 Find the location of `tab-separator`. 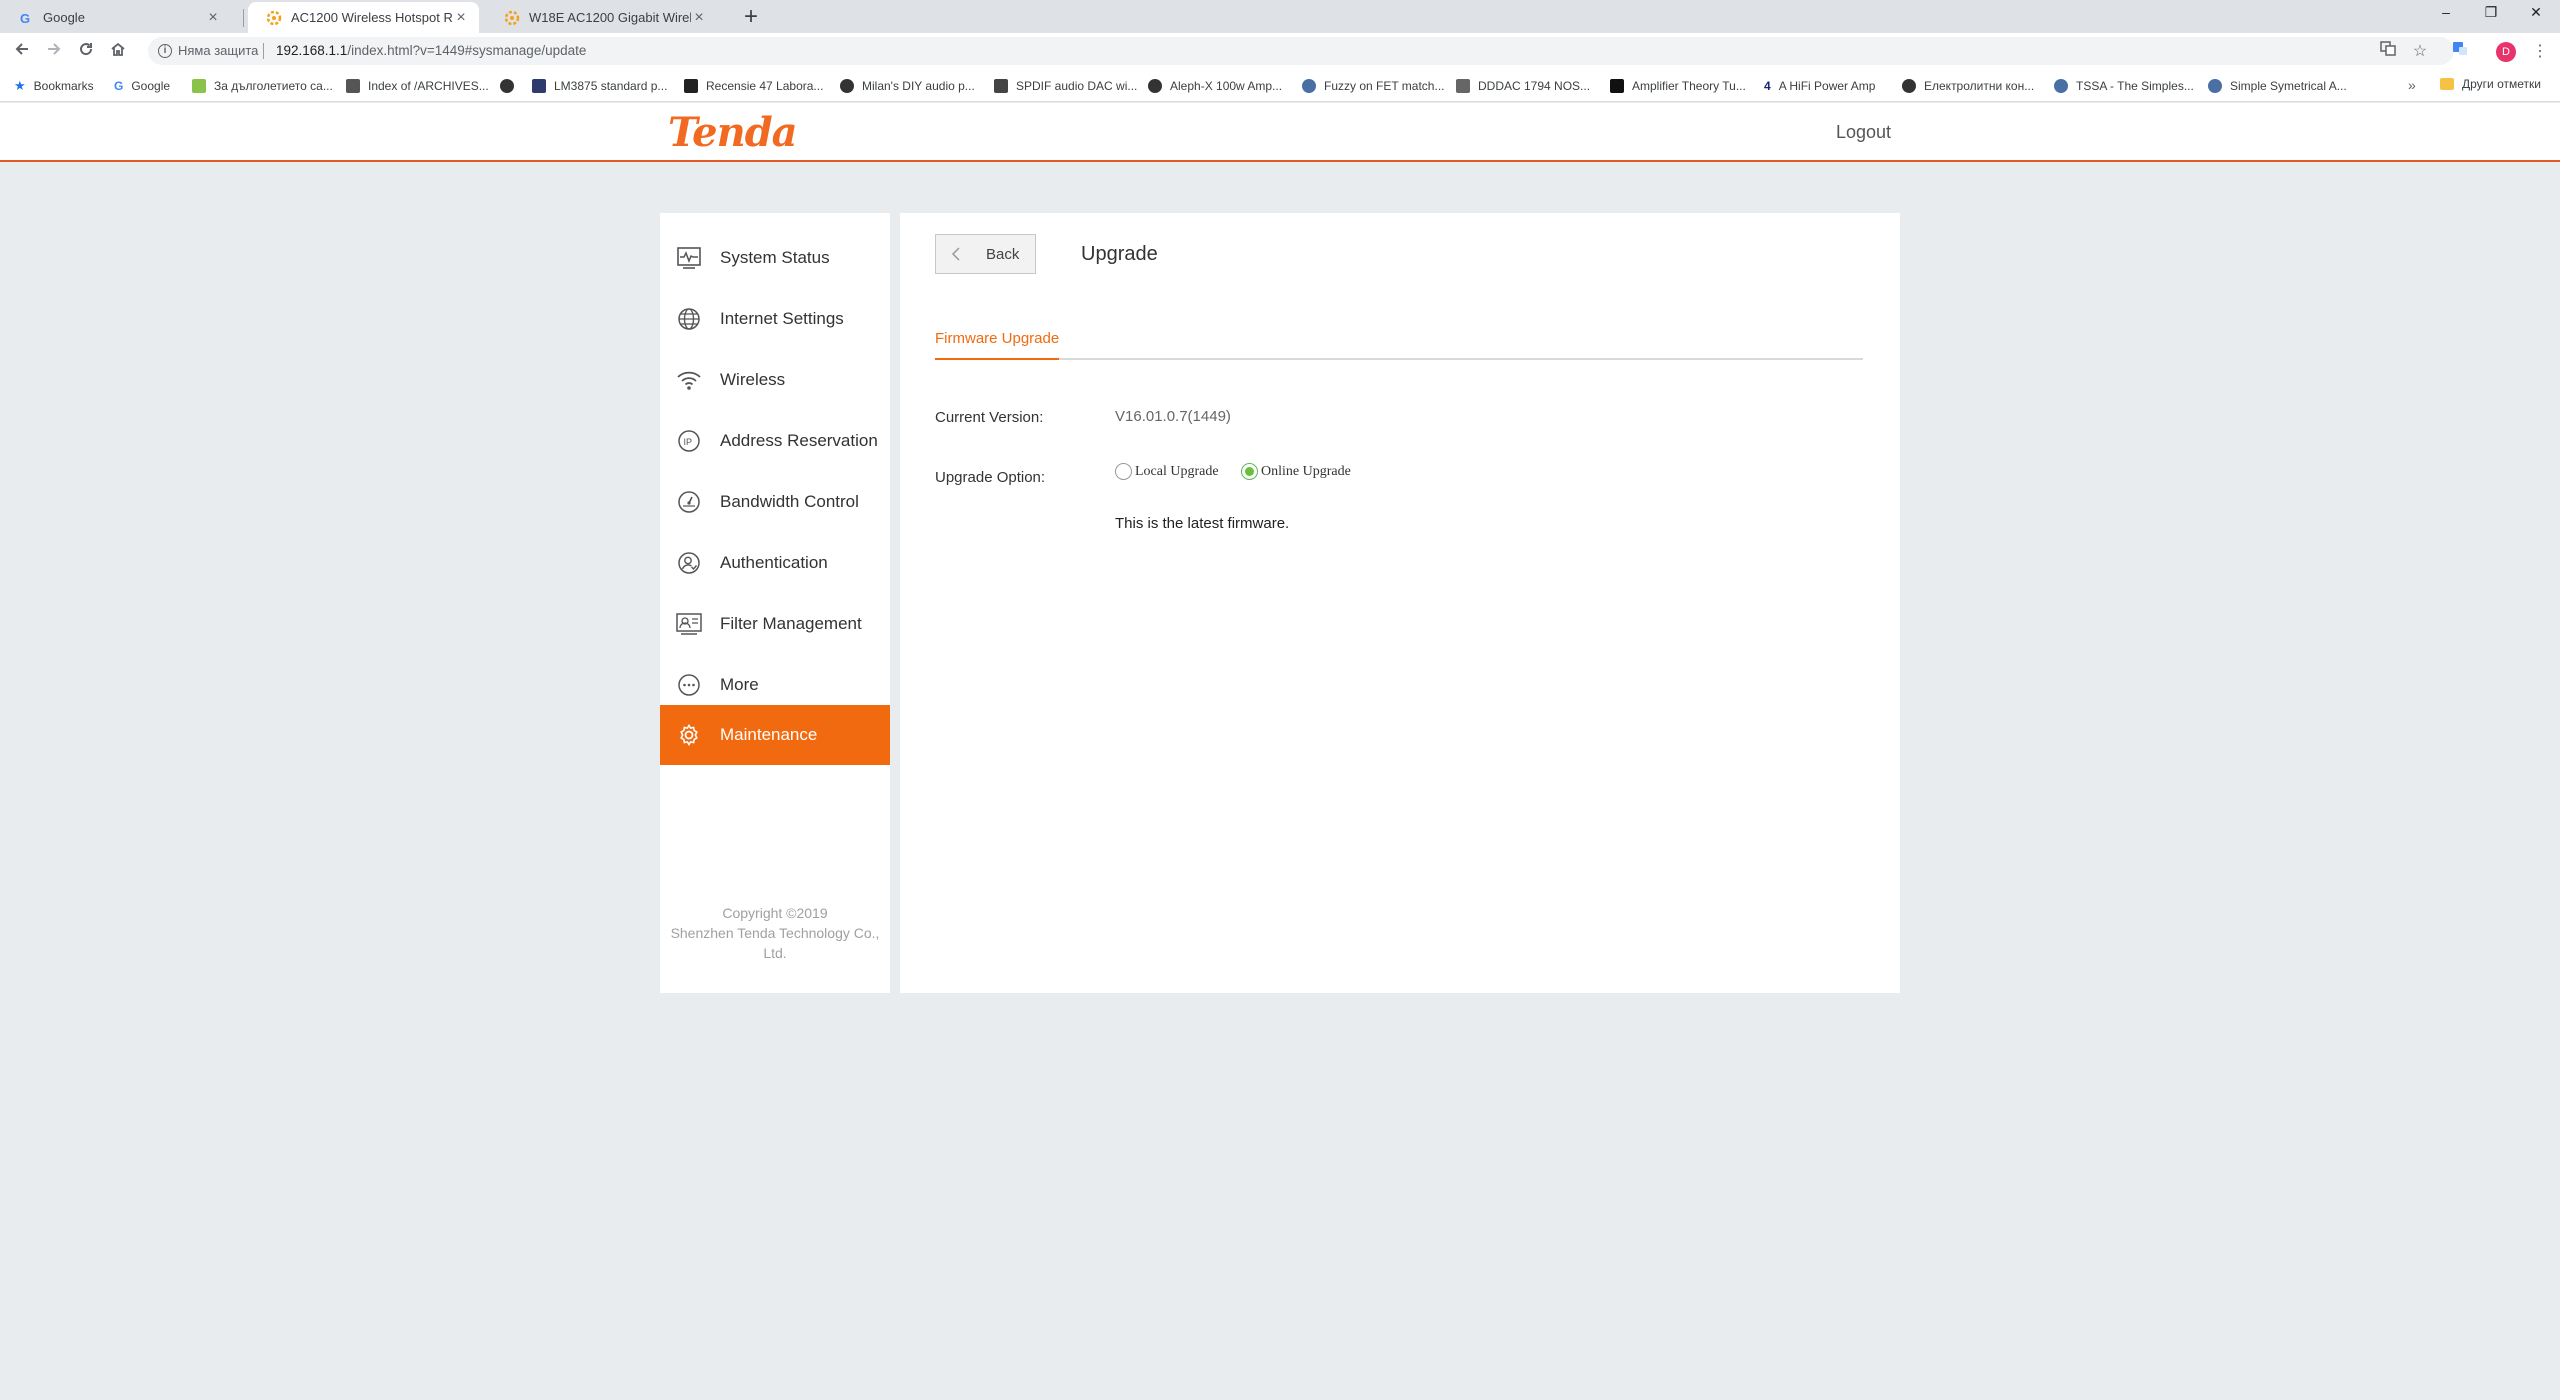

tab-separator is located at coordinates (243, 18).